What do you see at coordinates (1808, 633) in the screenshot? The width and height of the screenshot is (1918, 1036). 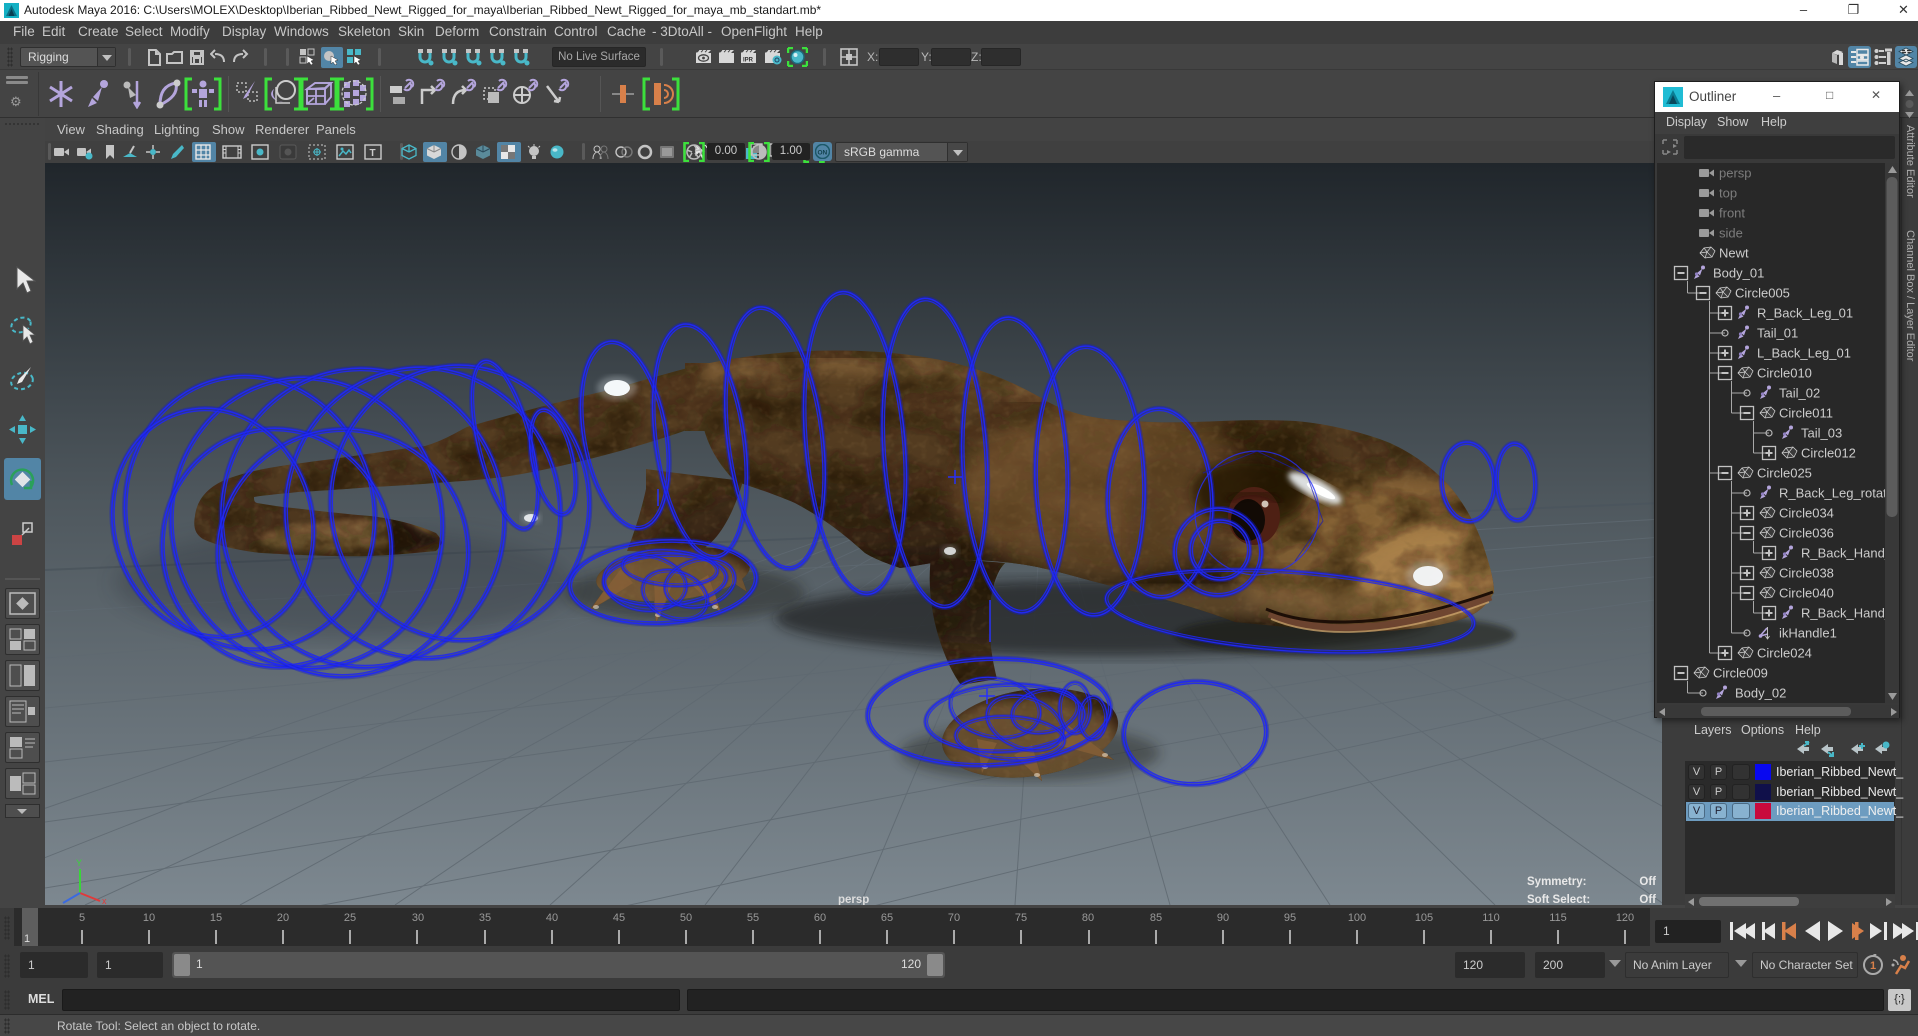 I see `svg-text: ikHandle1` at bounding box center [1808, 633].